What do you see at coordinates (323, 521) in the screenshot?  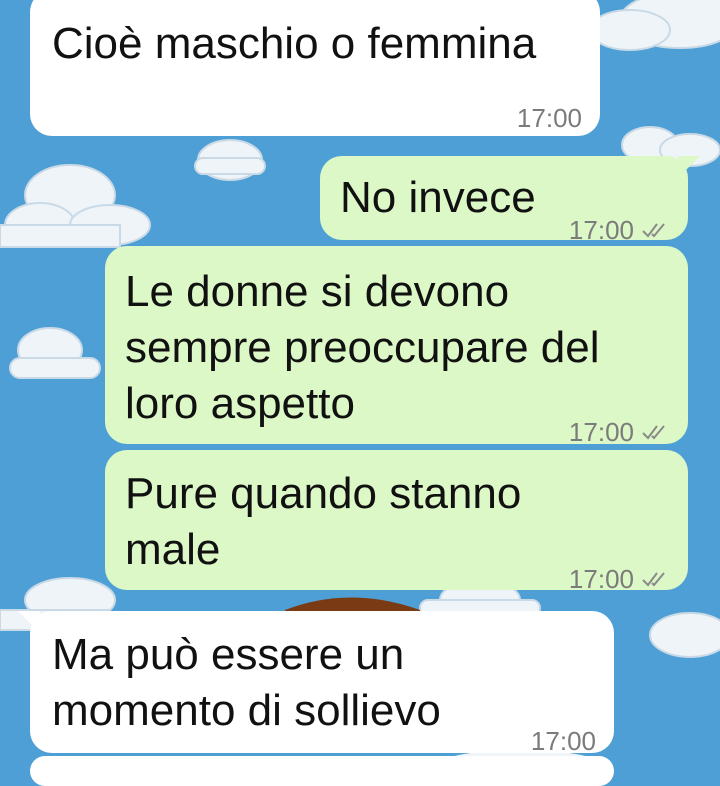 I see `message-text: Pure quando stanno male` at bounding box center [323, 521].